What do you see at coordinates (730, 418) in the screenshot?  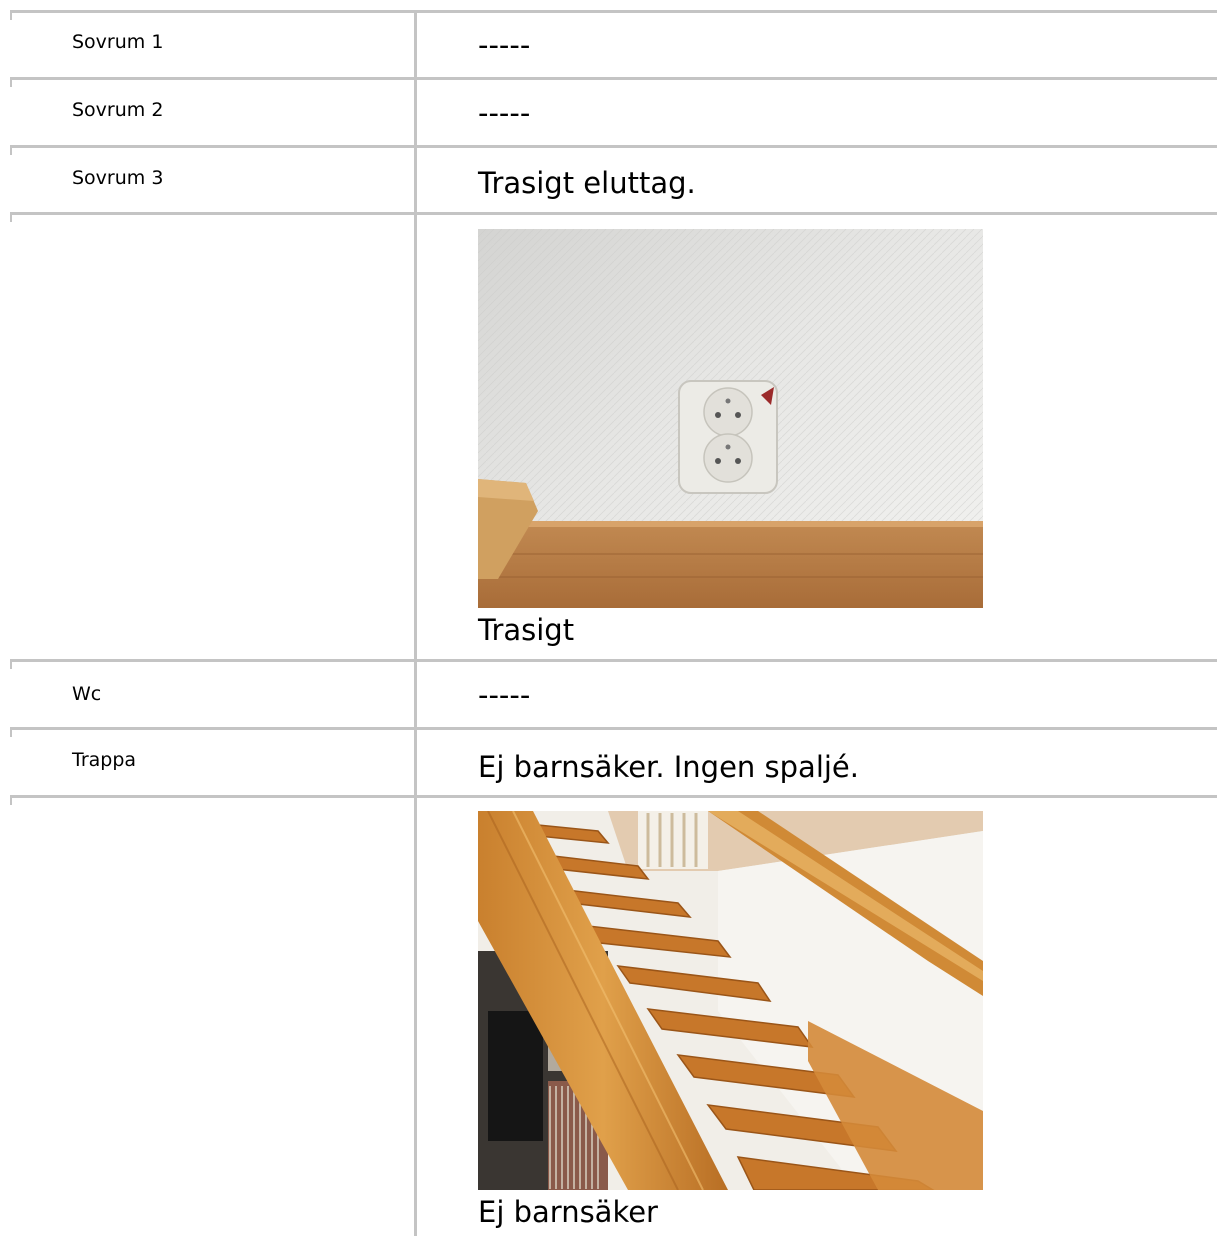 I see `broken-outlet-photo` at bounding box center [730, 418].